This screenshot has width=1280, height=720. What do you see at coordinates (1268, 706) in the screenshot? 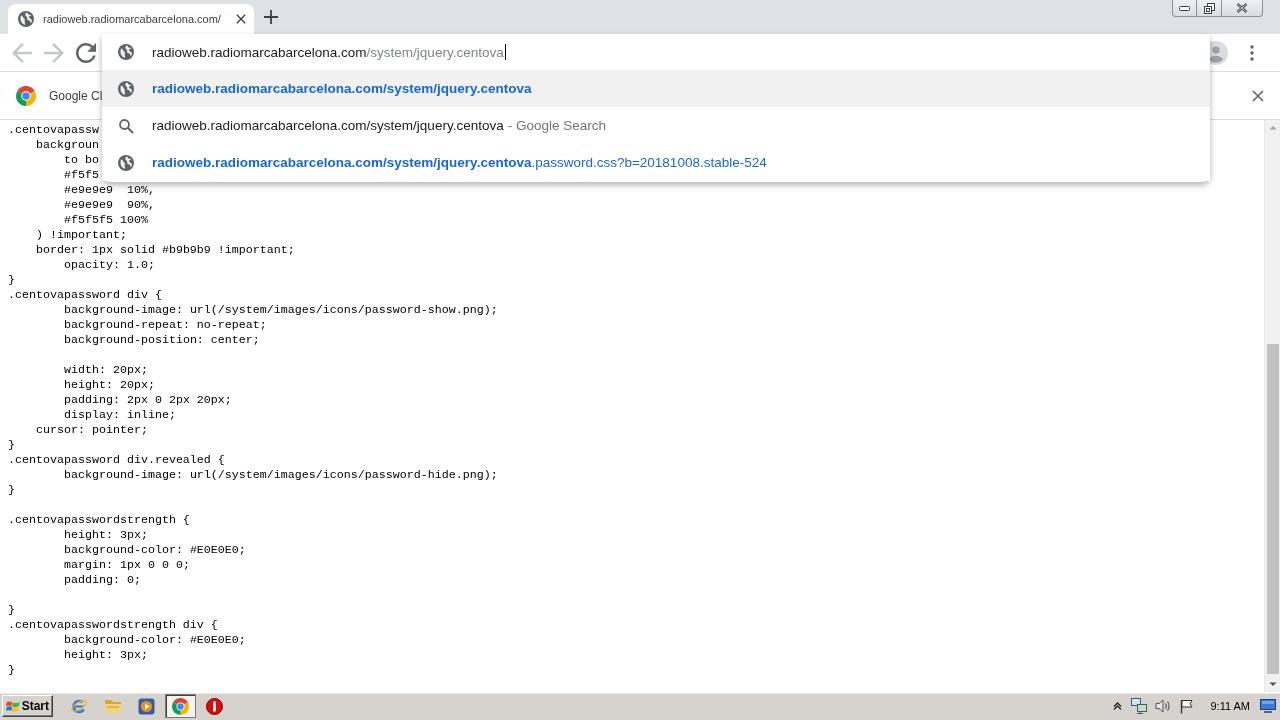
I see `desktop-icon` at bounding box center [1268, 706].